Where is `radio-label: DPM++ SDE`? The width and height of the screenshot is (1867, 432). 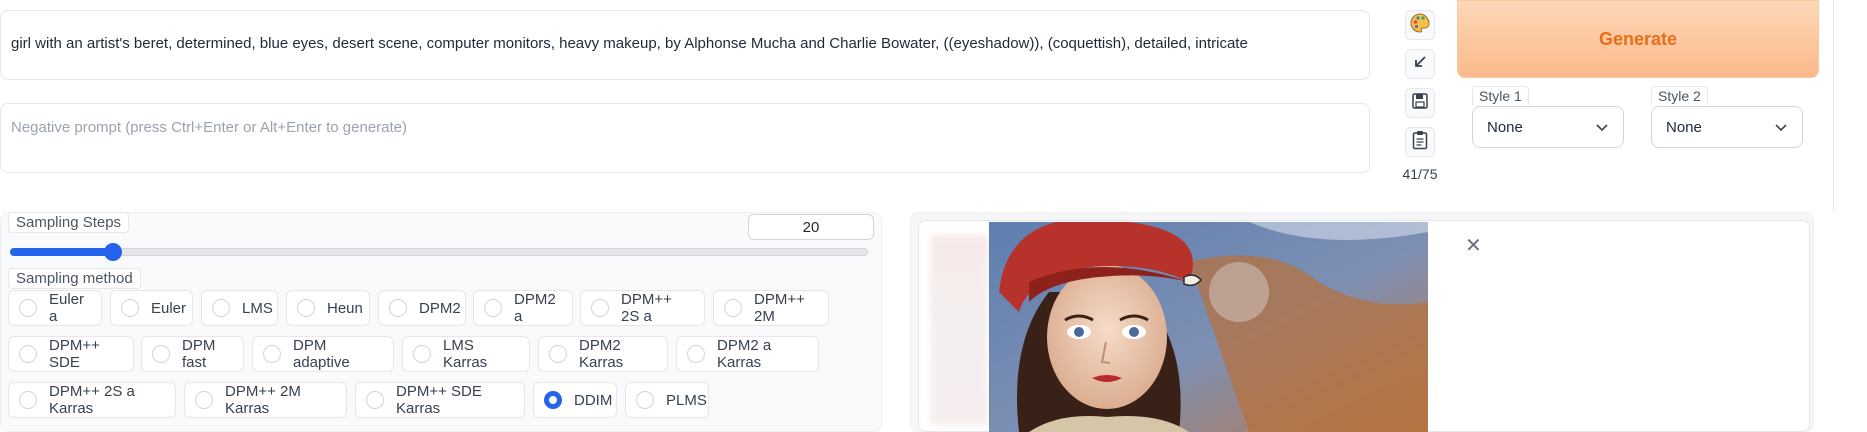 radio-label: DPM++ SDE is located at coordinates (74, 354).